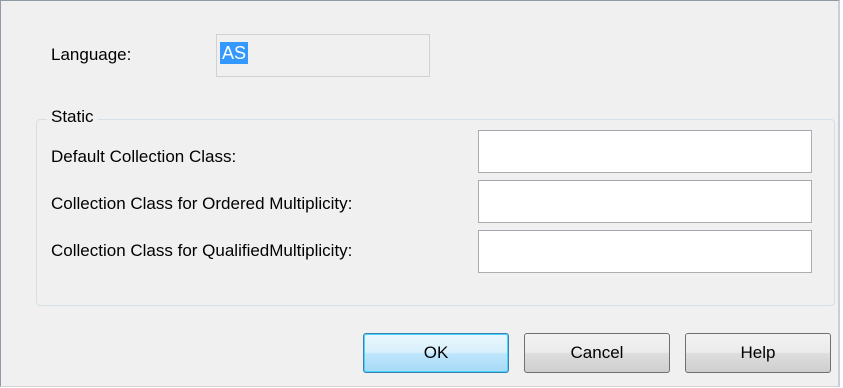 Image resolution: width=843 pixels, height=388 pixels. I want to click on cancel-button: Cancel, so click(597, 353).